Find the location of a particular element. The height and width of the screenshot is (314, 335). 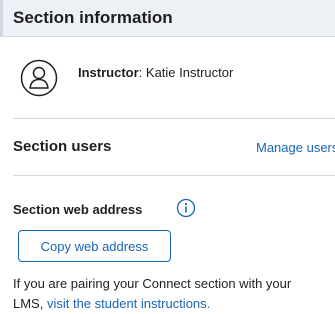

copy-web-address-button: Copy web address is located at coordinates (94, 246).